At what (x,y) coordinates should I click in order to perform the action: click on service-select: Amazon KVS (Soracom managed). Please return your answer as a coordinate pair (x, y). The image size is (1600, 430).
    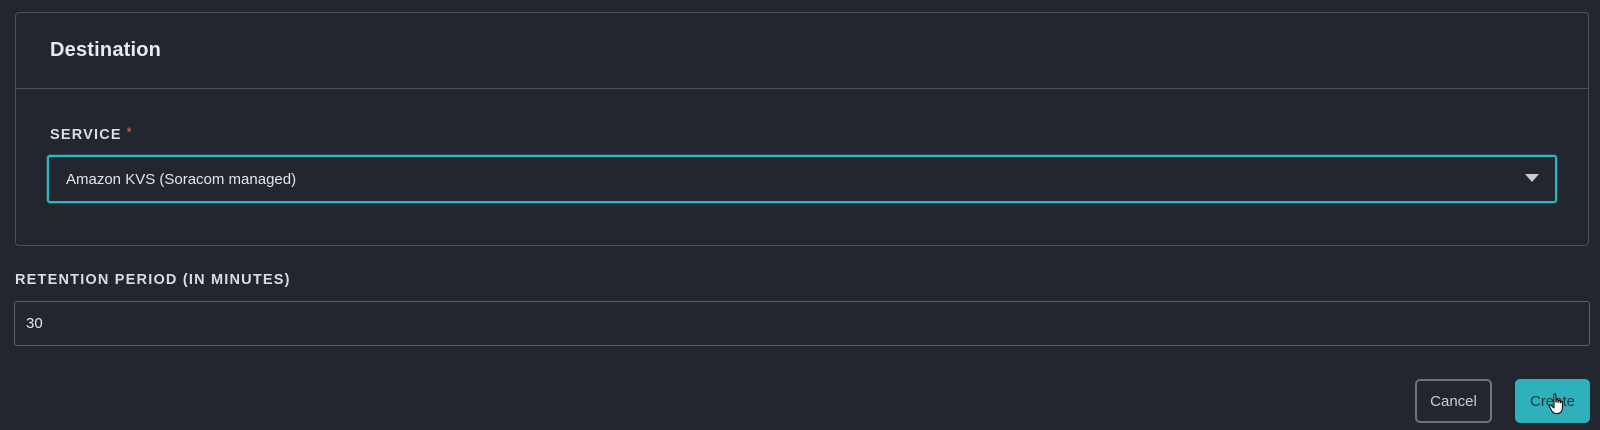
    Looking at the image, I should click on (802, 179).